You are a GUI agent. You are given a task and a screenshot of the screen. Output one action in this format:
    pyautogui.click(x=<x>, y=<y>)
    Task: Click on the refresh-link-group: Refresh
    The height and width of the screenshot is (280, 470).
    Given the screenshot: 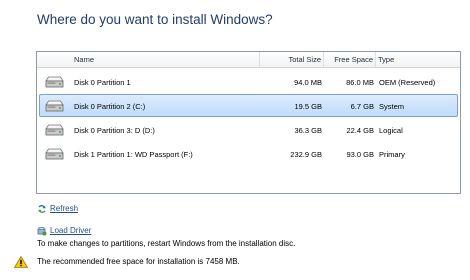 What is the action you would take?
    pyautogui.click(x=67, y=210)
    